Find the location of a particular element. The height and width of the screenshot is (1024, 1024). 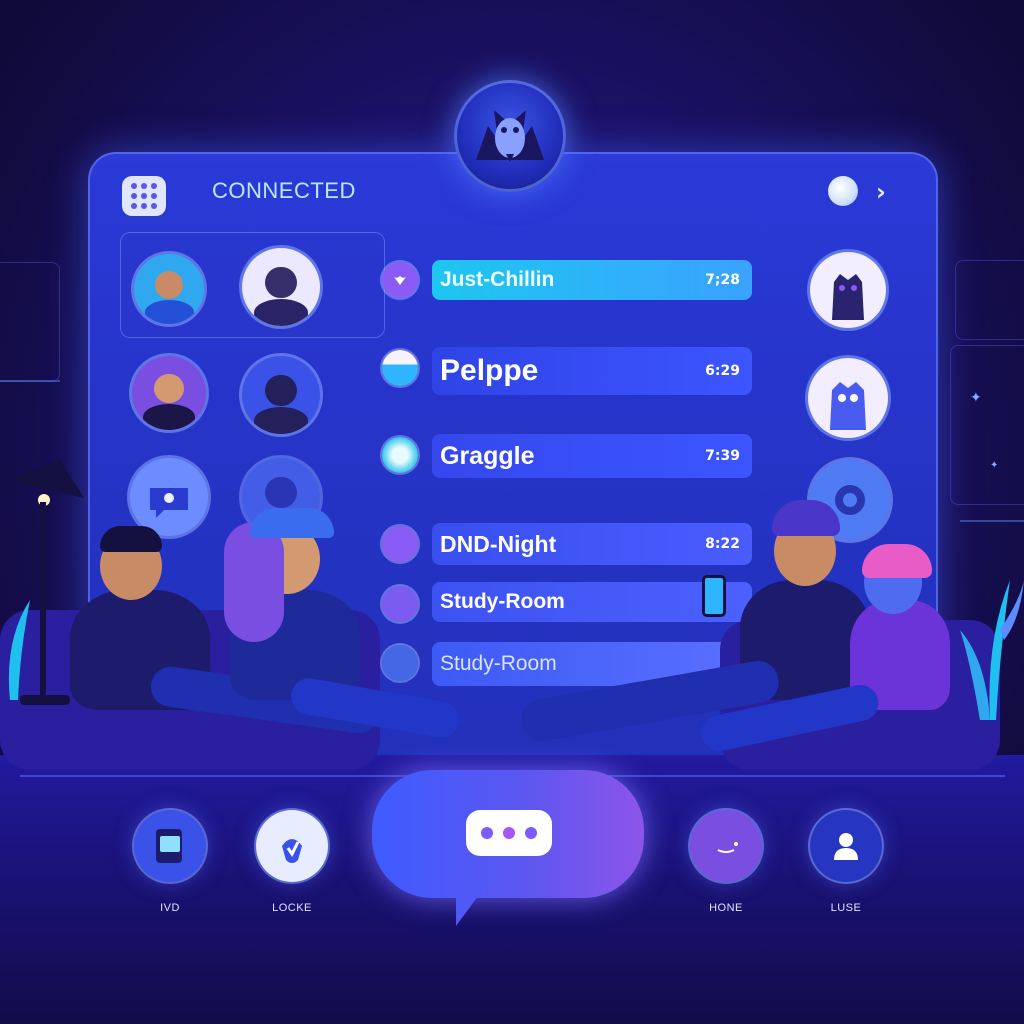

chat-bubble-tail is located at coordinates (473, 903).